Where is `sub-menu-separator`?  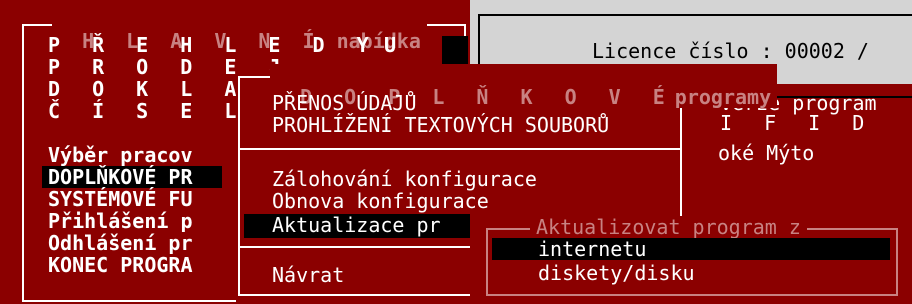
sub-menu-separator is located at coordinates (460, 149).